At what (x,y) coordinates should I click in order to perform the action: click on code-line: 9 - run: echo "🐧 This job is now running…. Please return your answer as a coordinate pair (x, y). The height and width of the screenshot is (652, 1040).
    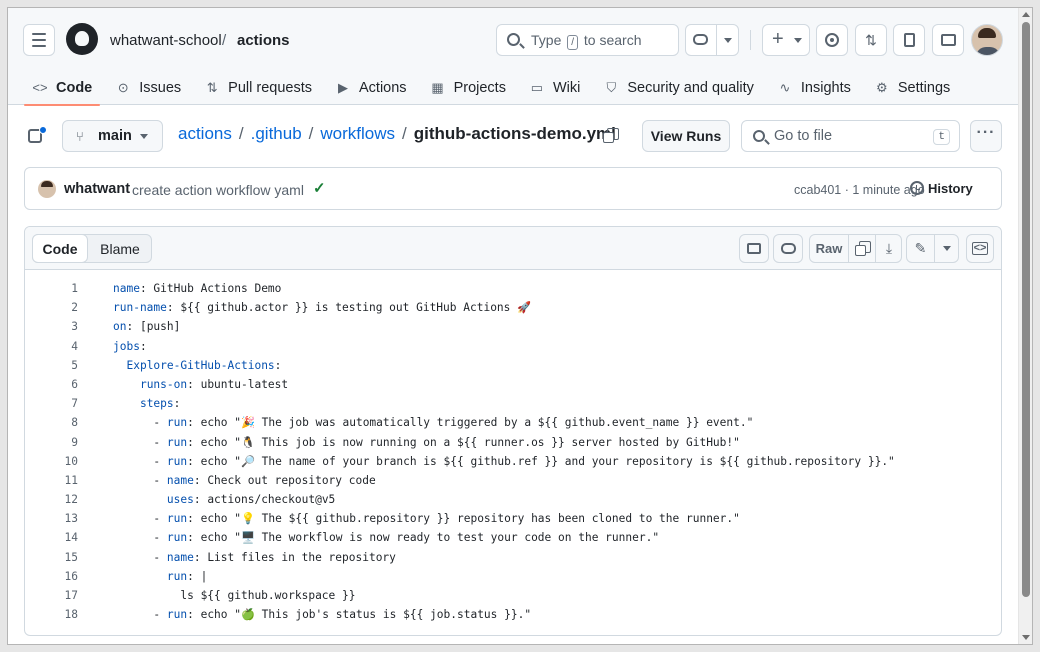
    Looking at the image, I should click on (513, 442).